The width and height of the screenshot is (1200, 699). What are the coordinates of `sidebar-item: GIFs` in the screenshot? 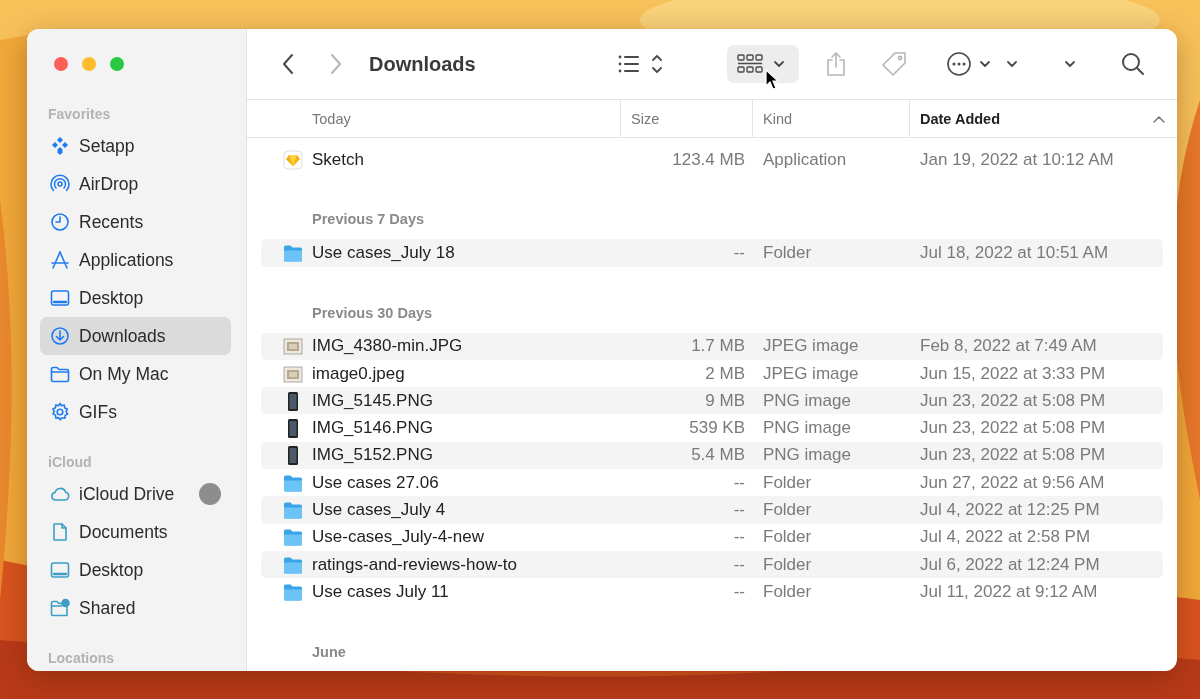 It's located at (135, 412).